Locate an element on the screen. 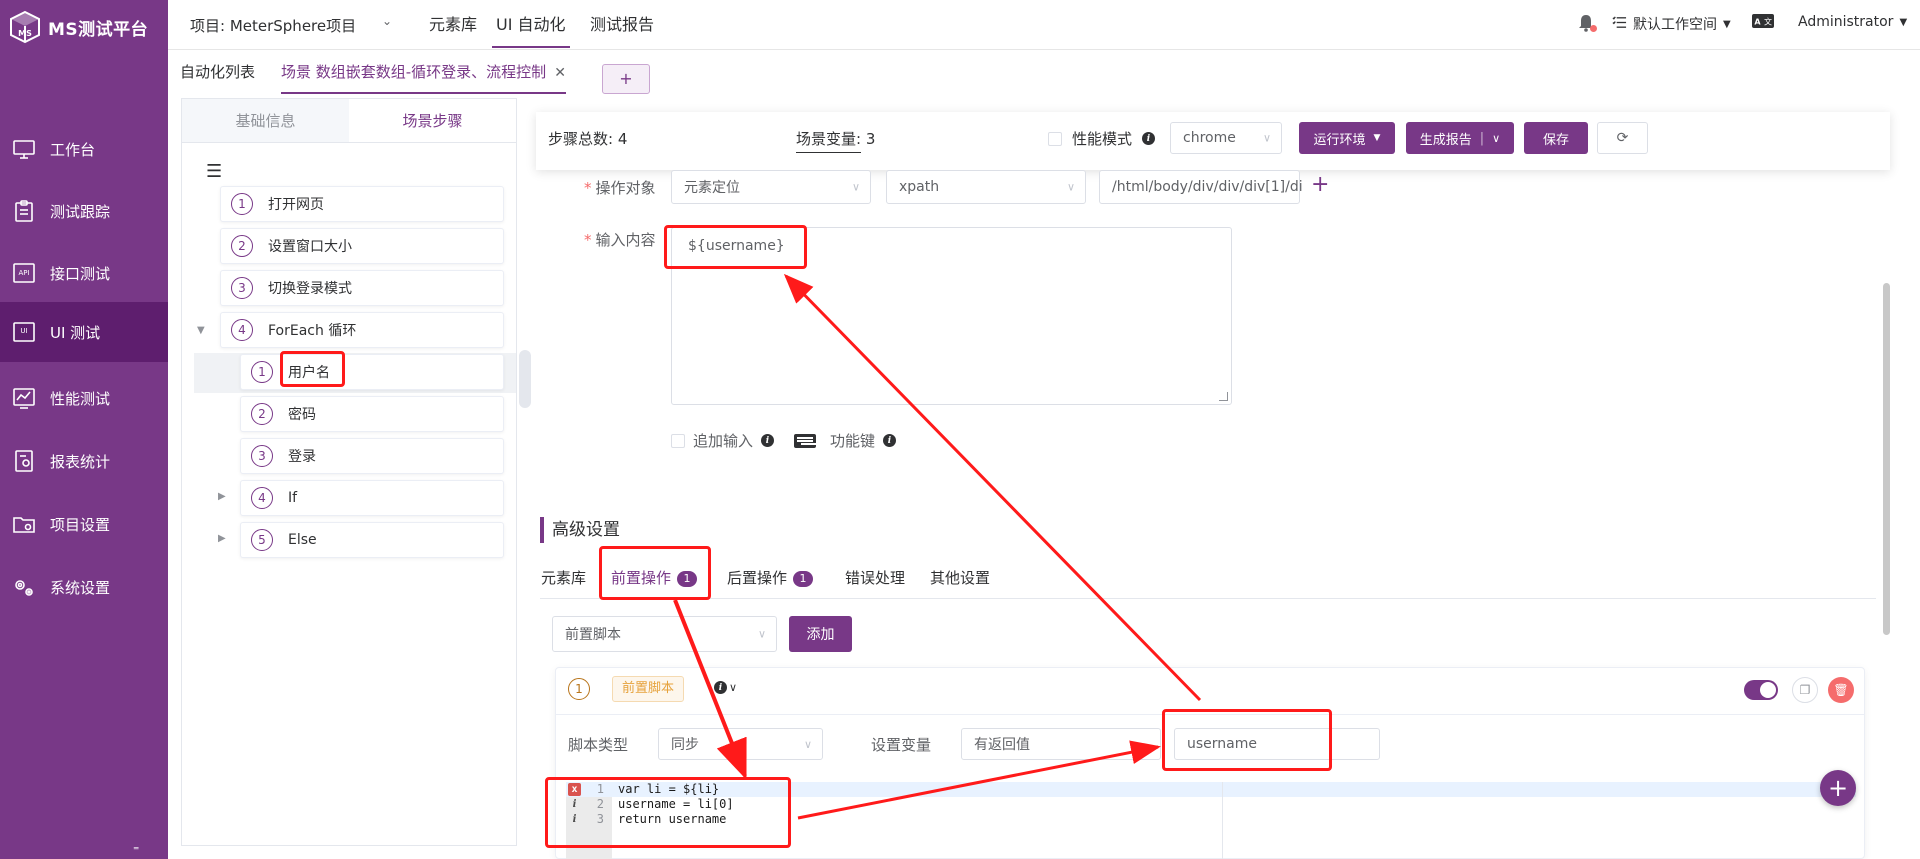 This screenshot has width=1920, height=859. nav-item-api-test: API 接口测试 is located at coordinates (84, 273).